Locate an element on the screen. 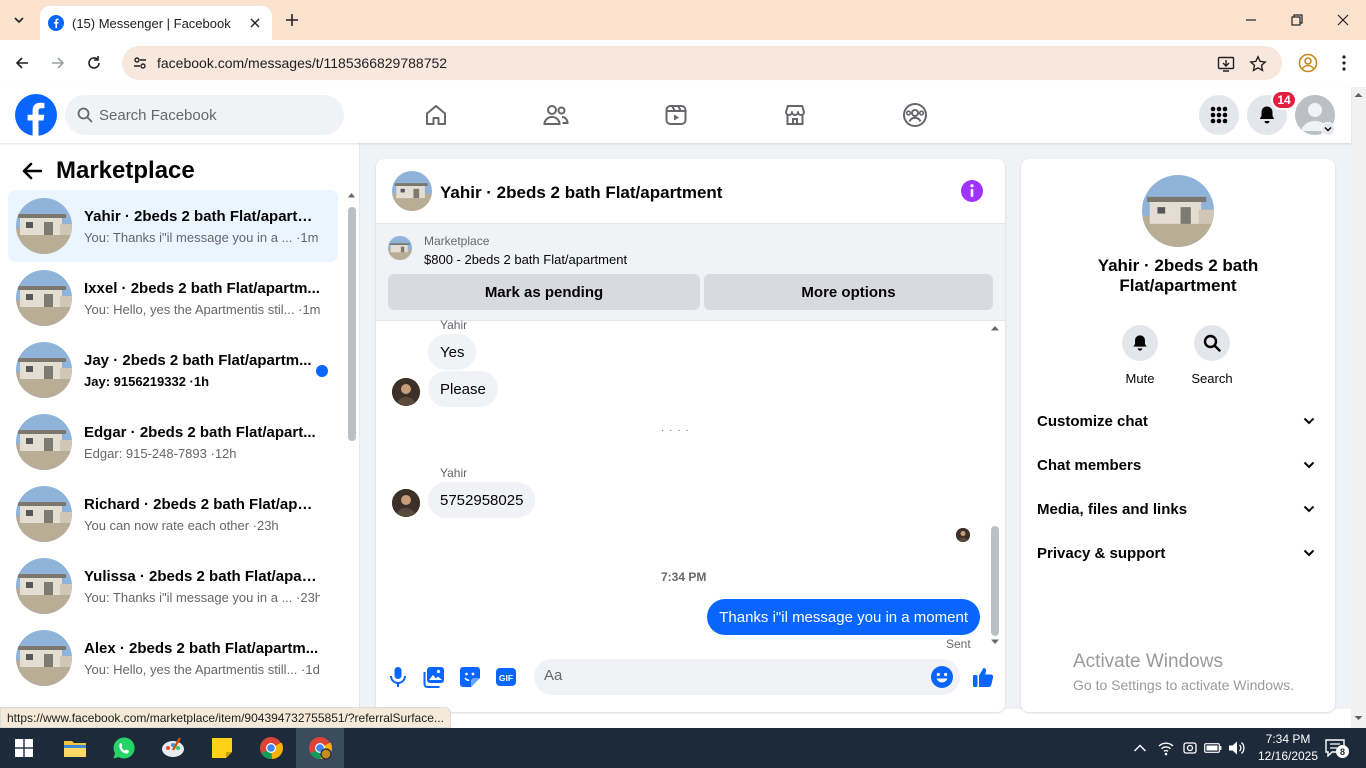  chat-members-section: Chat members is located at coordinates (1178, 465).